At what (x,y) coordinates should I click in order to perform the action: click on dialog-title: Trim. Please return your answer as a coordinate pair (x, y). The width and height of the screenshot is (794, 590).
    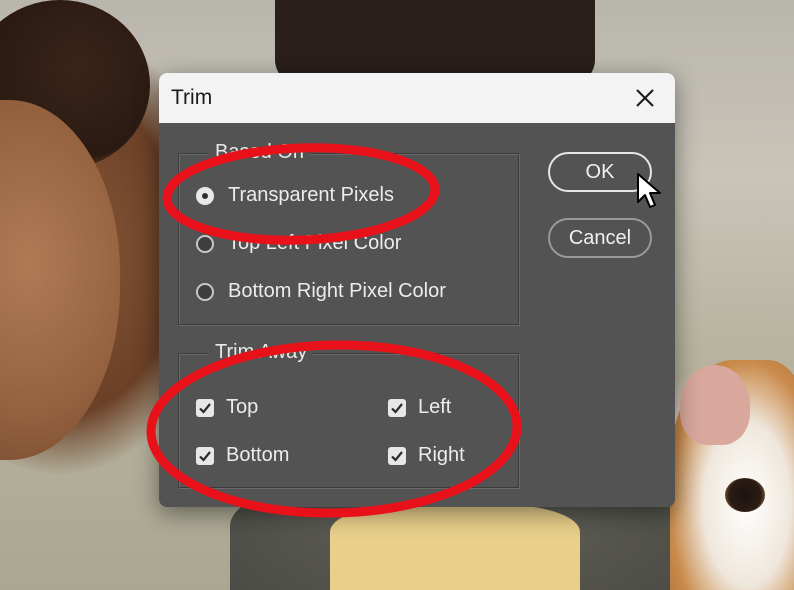
    Looking at the image, I should click on (192, 97).